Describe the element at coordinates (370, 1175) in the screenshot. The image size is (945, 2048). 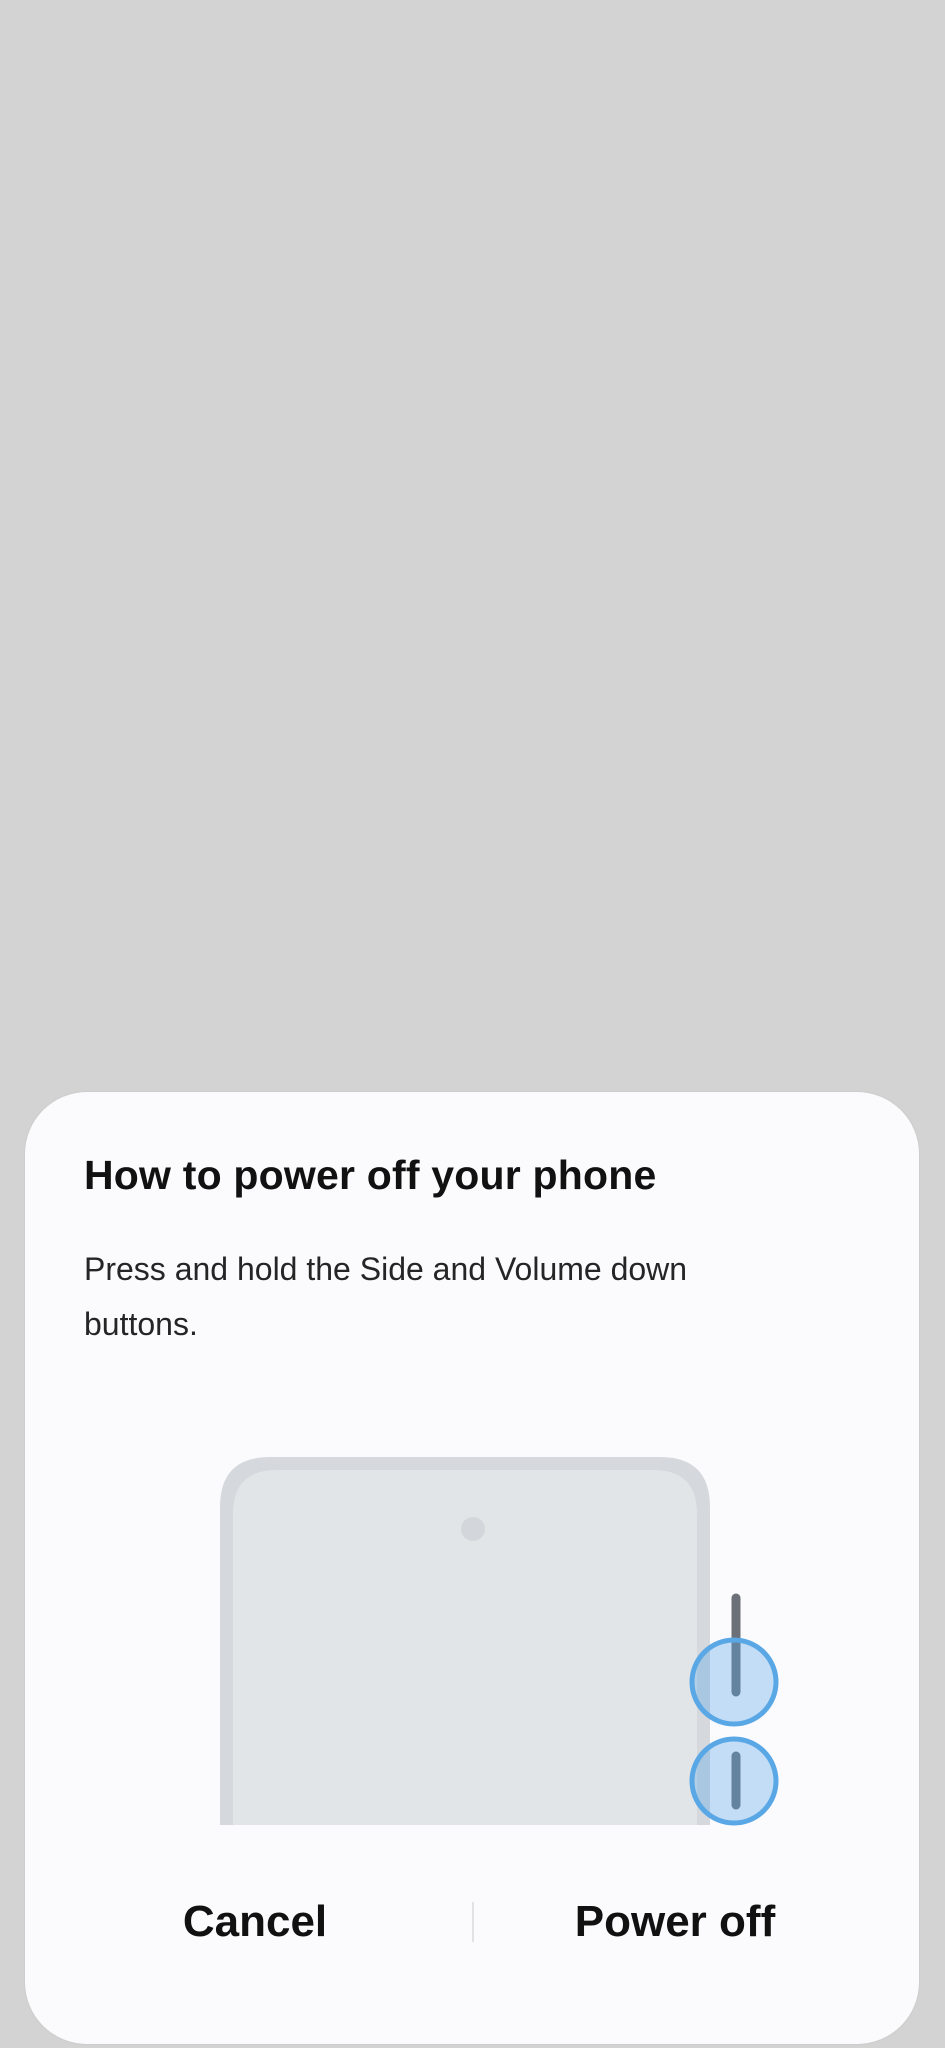
I see `dialog-title: How to power off your phone` at that location.